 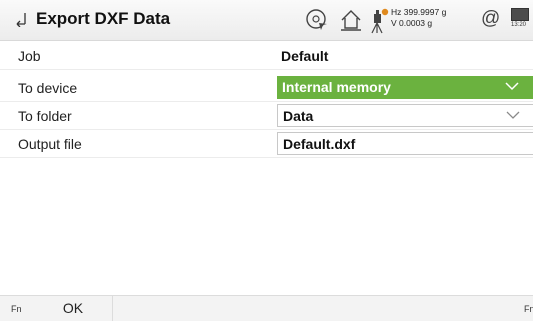 I want to click on output-file-input: Default.dxf, so click(x=405, y=143).